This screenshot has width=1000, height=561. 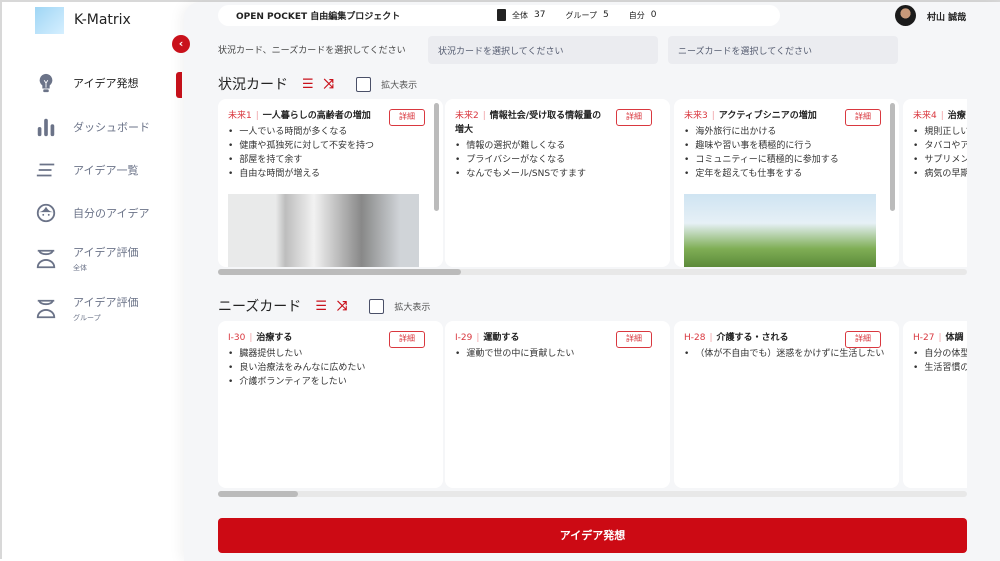 What do you see at coordinates (783, 50) in the screenshot?
I see `needs-card-select: ニーズカードを選択してください` at bounding box center [783, 50].